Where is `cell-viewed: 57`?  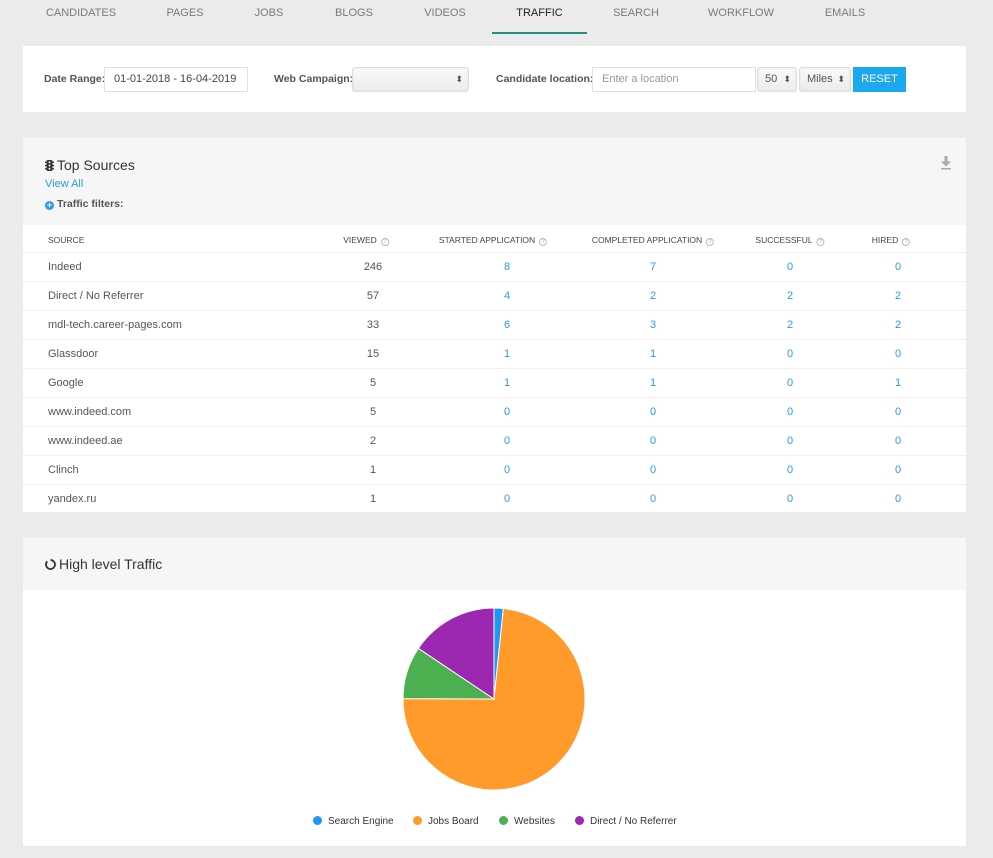
cell-viewed: 57 is located at coordinates (373, 296).